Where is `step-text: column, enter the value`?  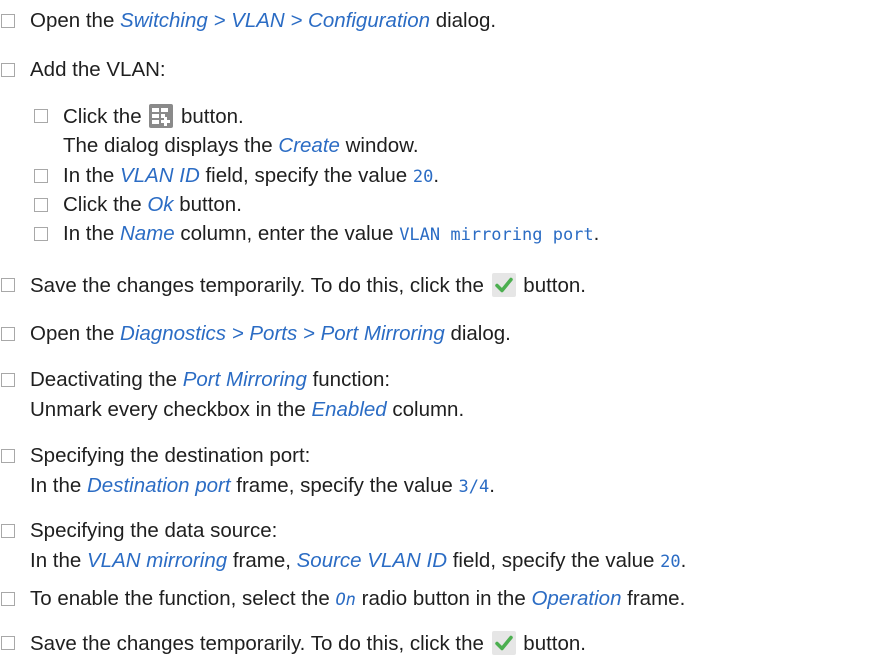 step-text: column, enter the value is located at coordinates (287, 233).